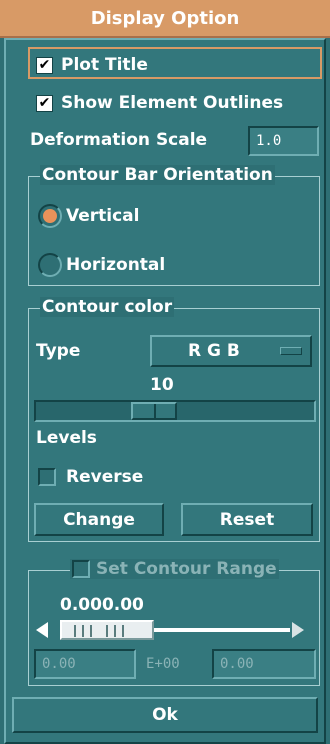 The image size is (330, 744). I want to click on type-dropdown: R G B, so click(231, 351).